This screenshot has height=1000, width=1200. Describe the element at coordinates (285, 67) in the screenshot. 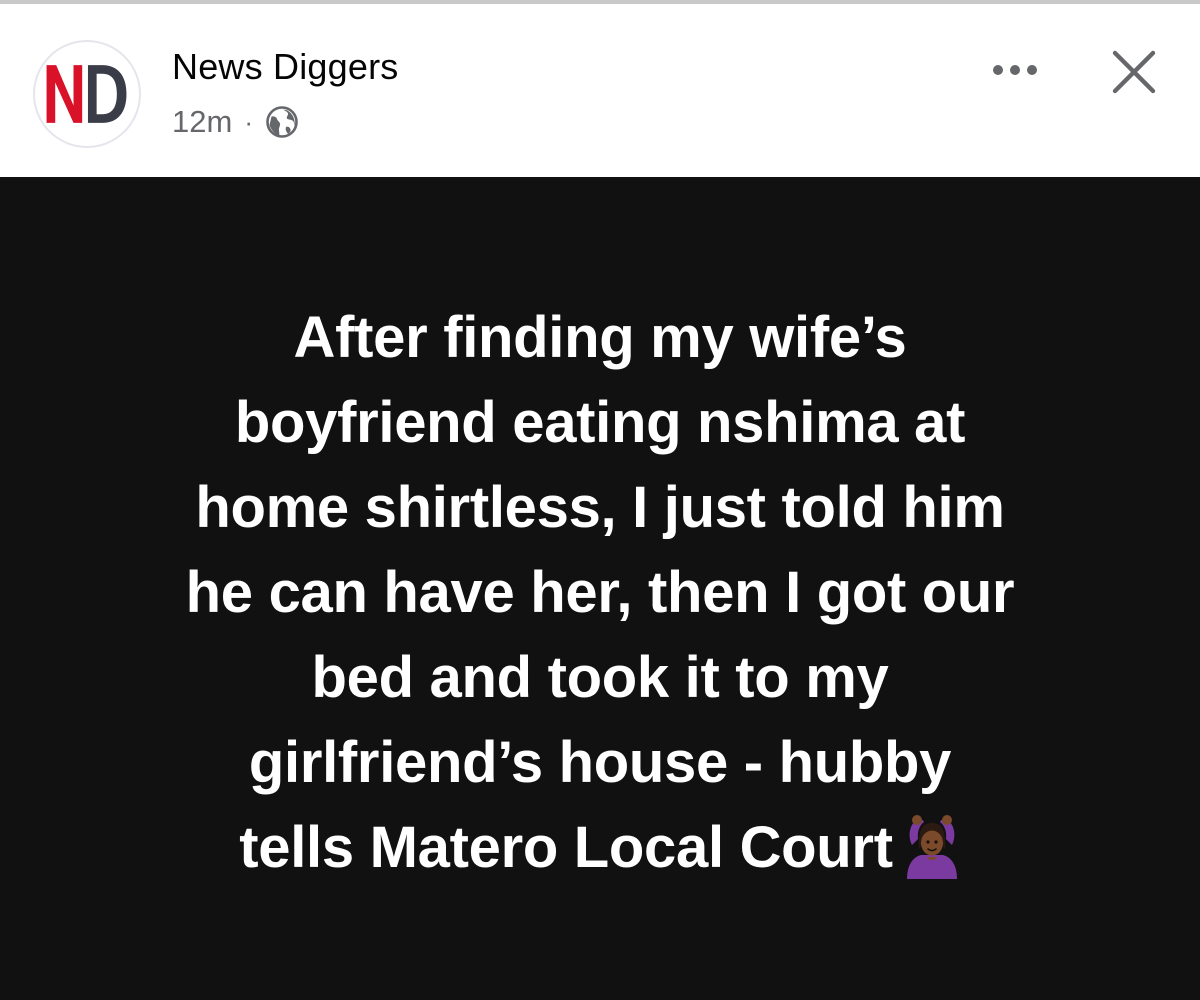

I see `page-name-link: News Diggers` at that location.